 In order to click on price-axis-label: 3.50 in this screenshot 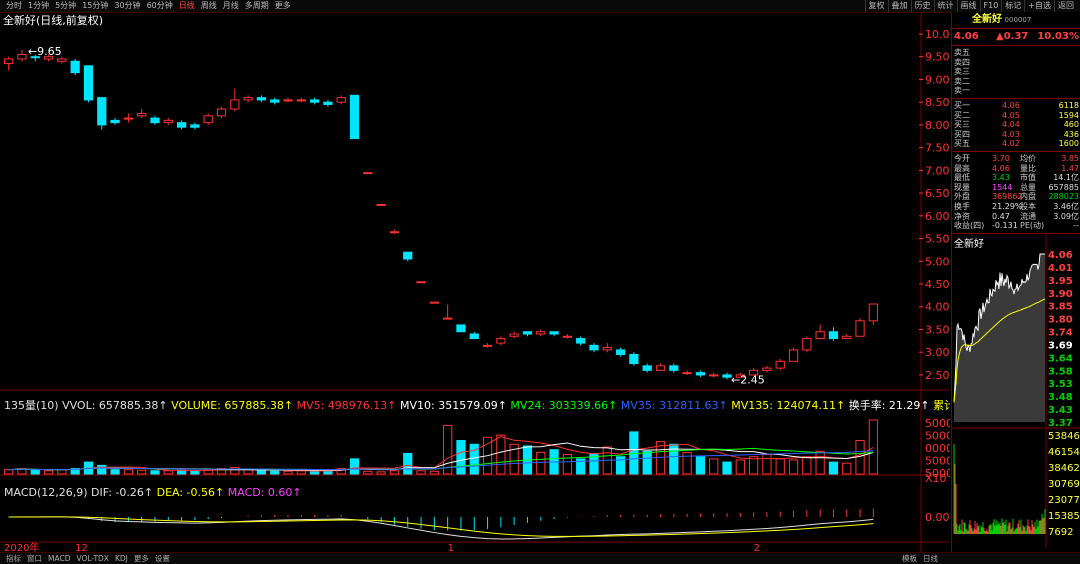, I will do `click(937, 329)`.